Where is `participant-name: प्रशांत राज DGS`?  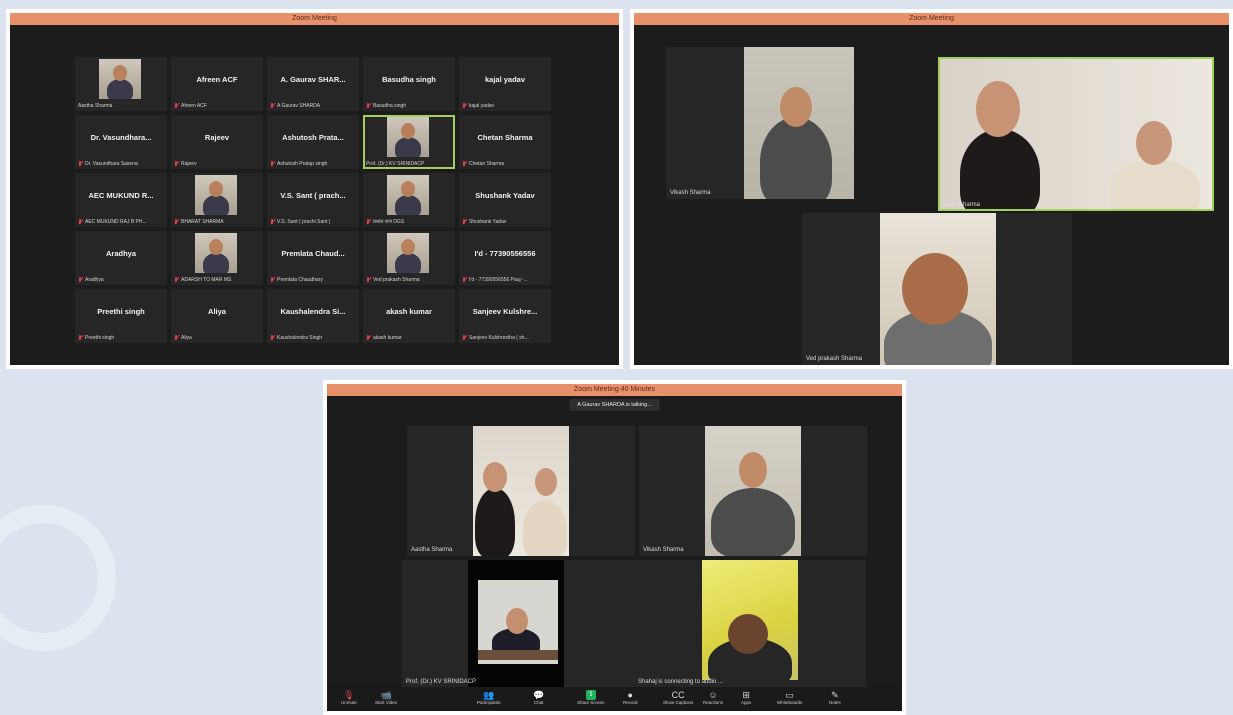 participant-name: प्रशांत राज DGS is located at coordinates (389, 222).